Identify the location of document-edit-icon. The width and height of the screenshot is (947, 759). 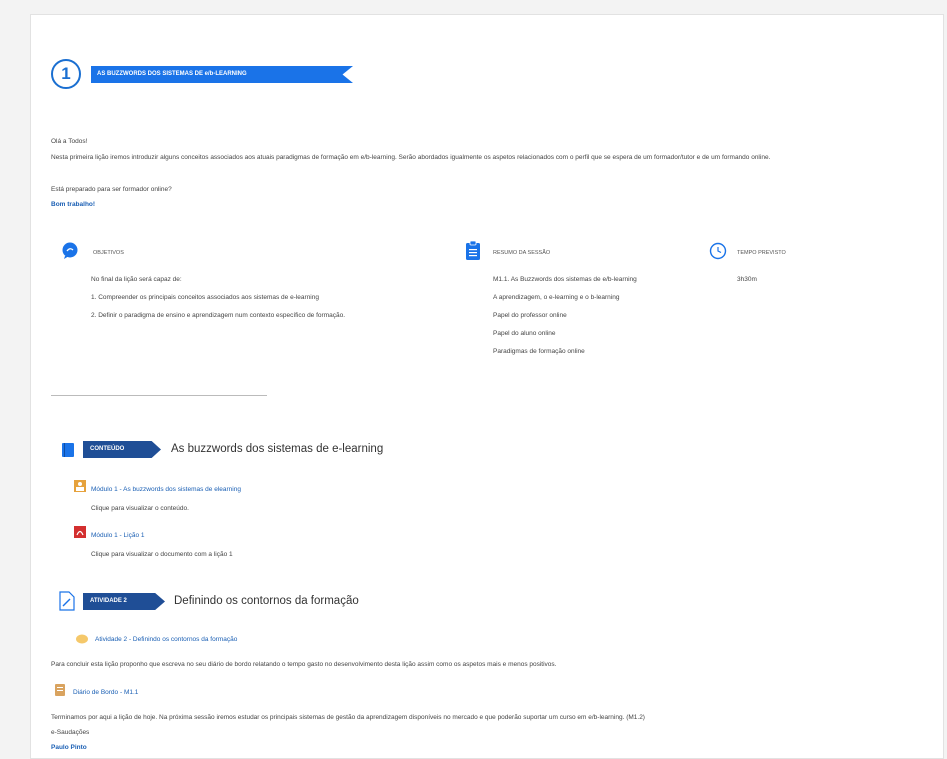
(67, 601).